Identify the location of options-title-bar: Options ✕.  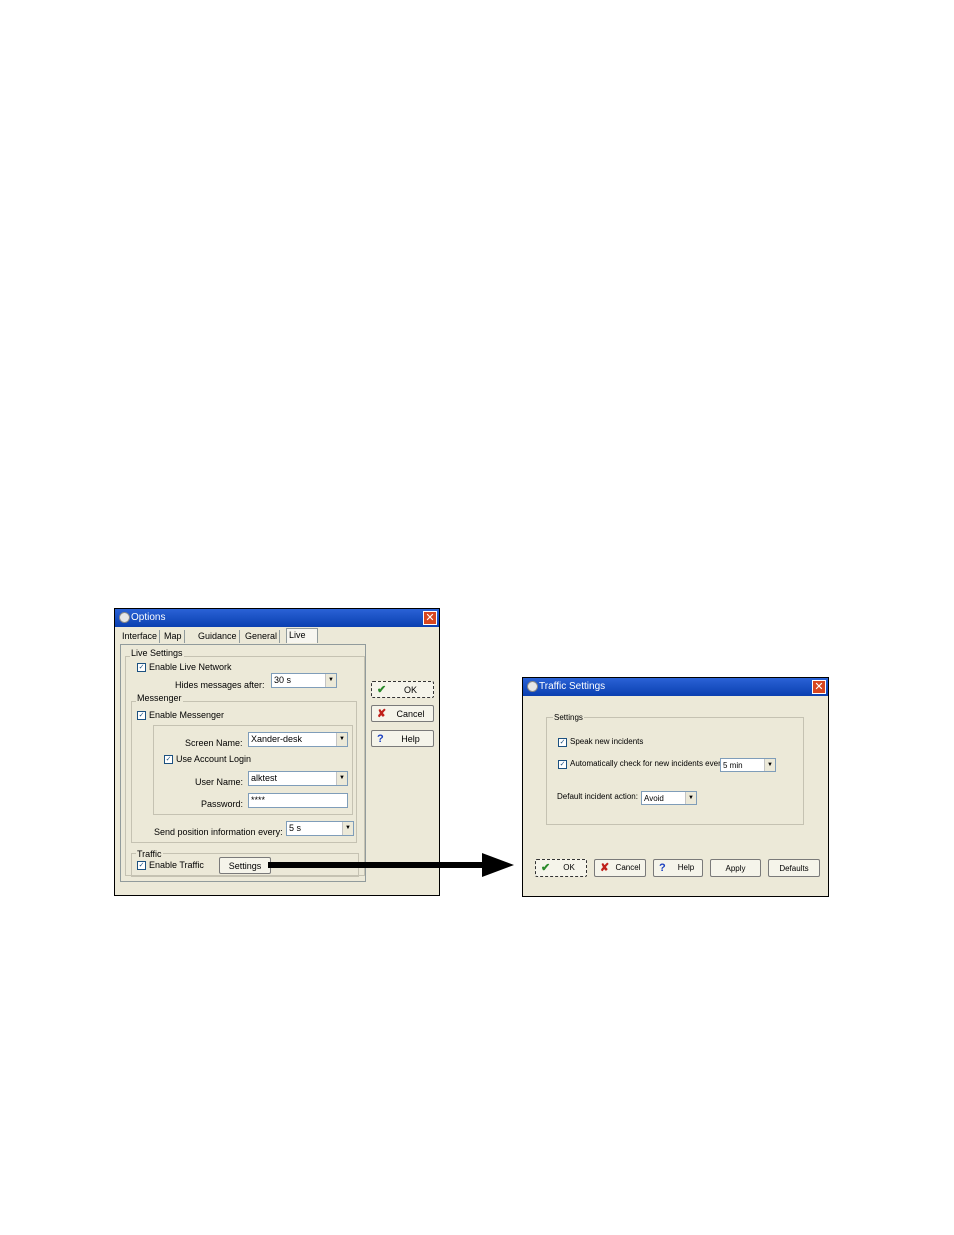
(277, 618).